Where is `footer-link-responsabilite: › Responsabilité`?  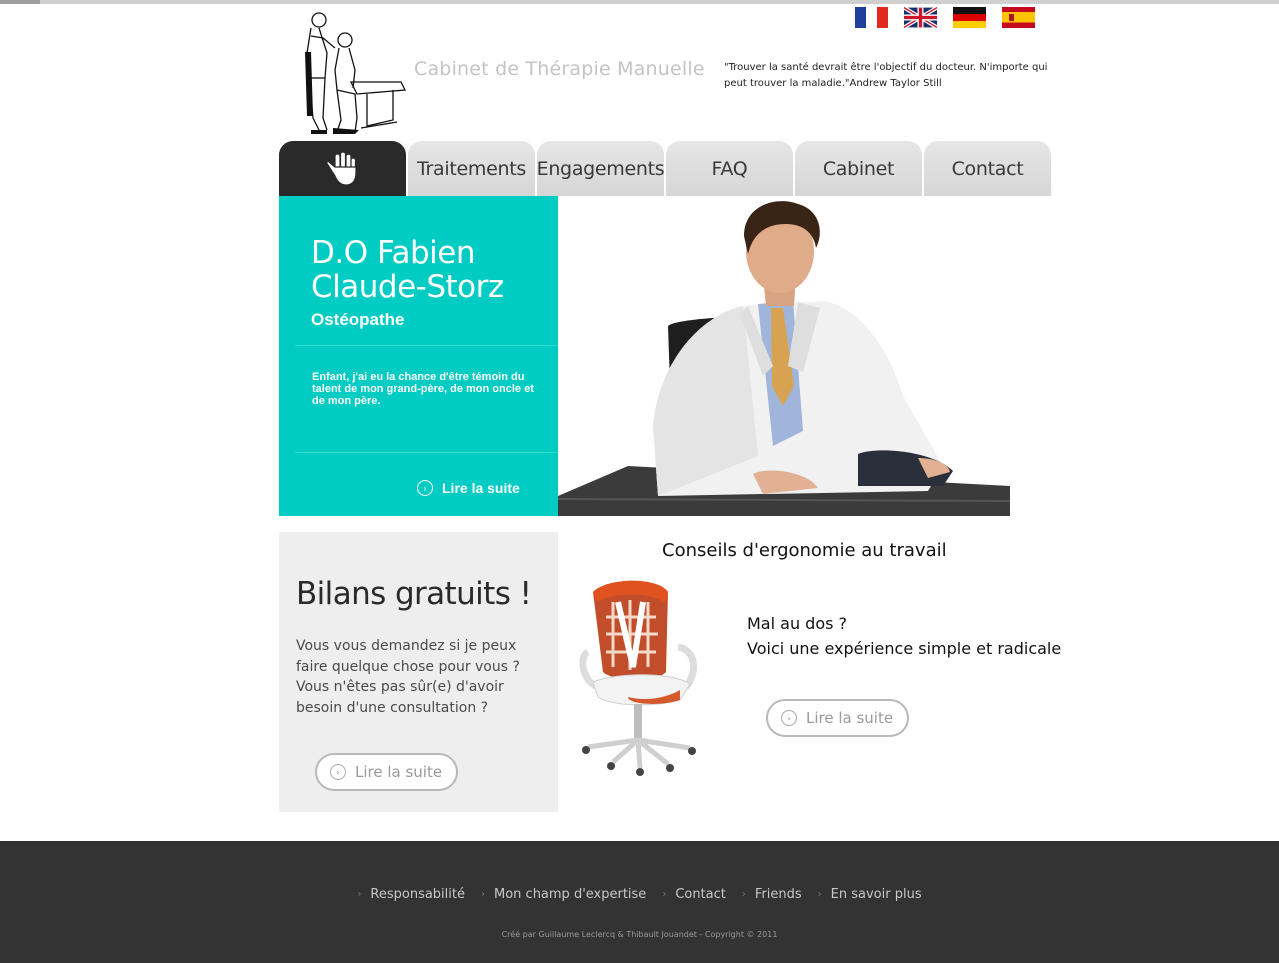 footer-link-responsabilite: › Responsabilité is located at coordinates (411, 894).